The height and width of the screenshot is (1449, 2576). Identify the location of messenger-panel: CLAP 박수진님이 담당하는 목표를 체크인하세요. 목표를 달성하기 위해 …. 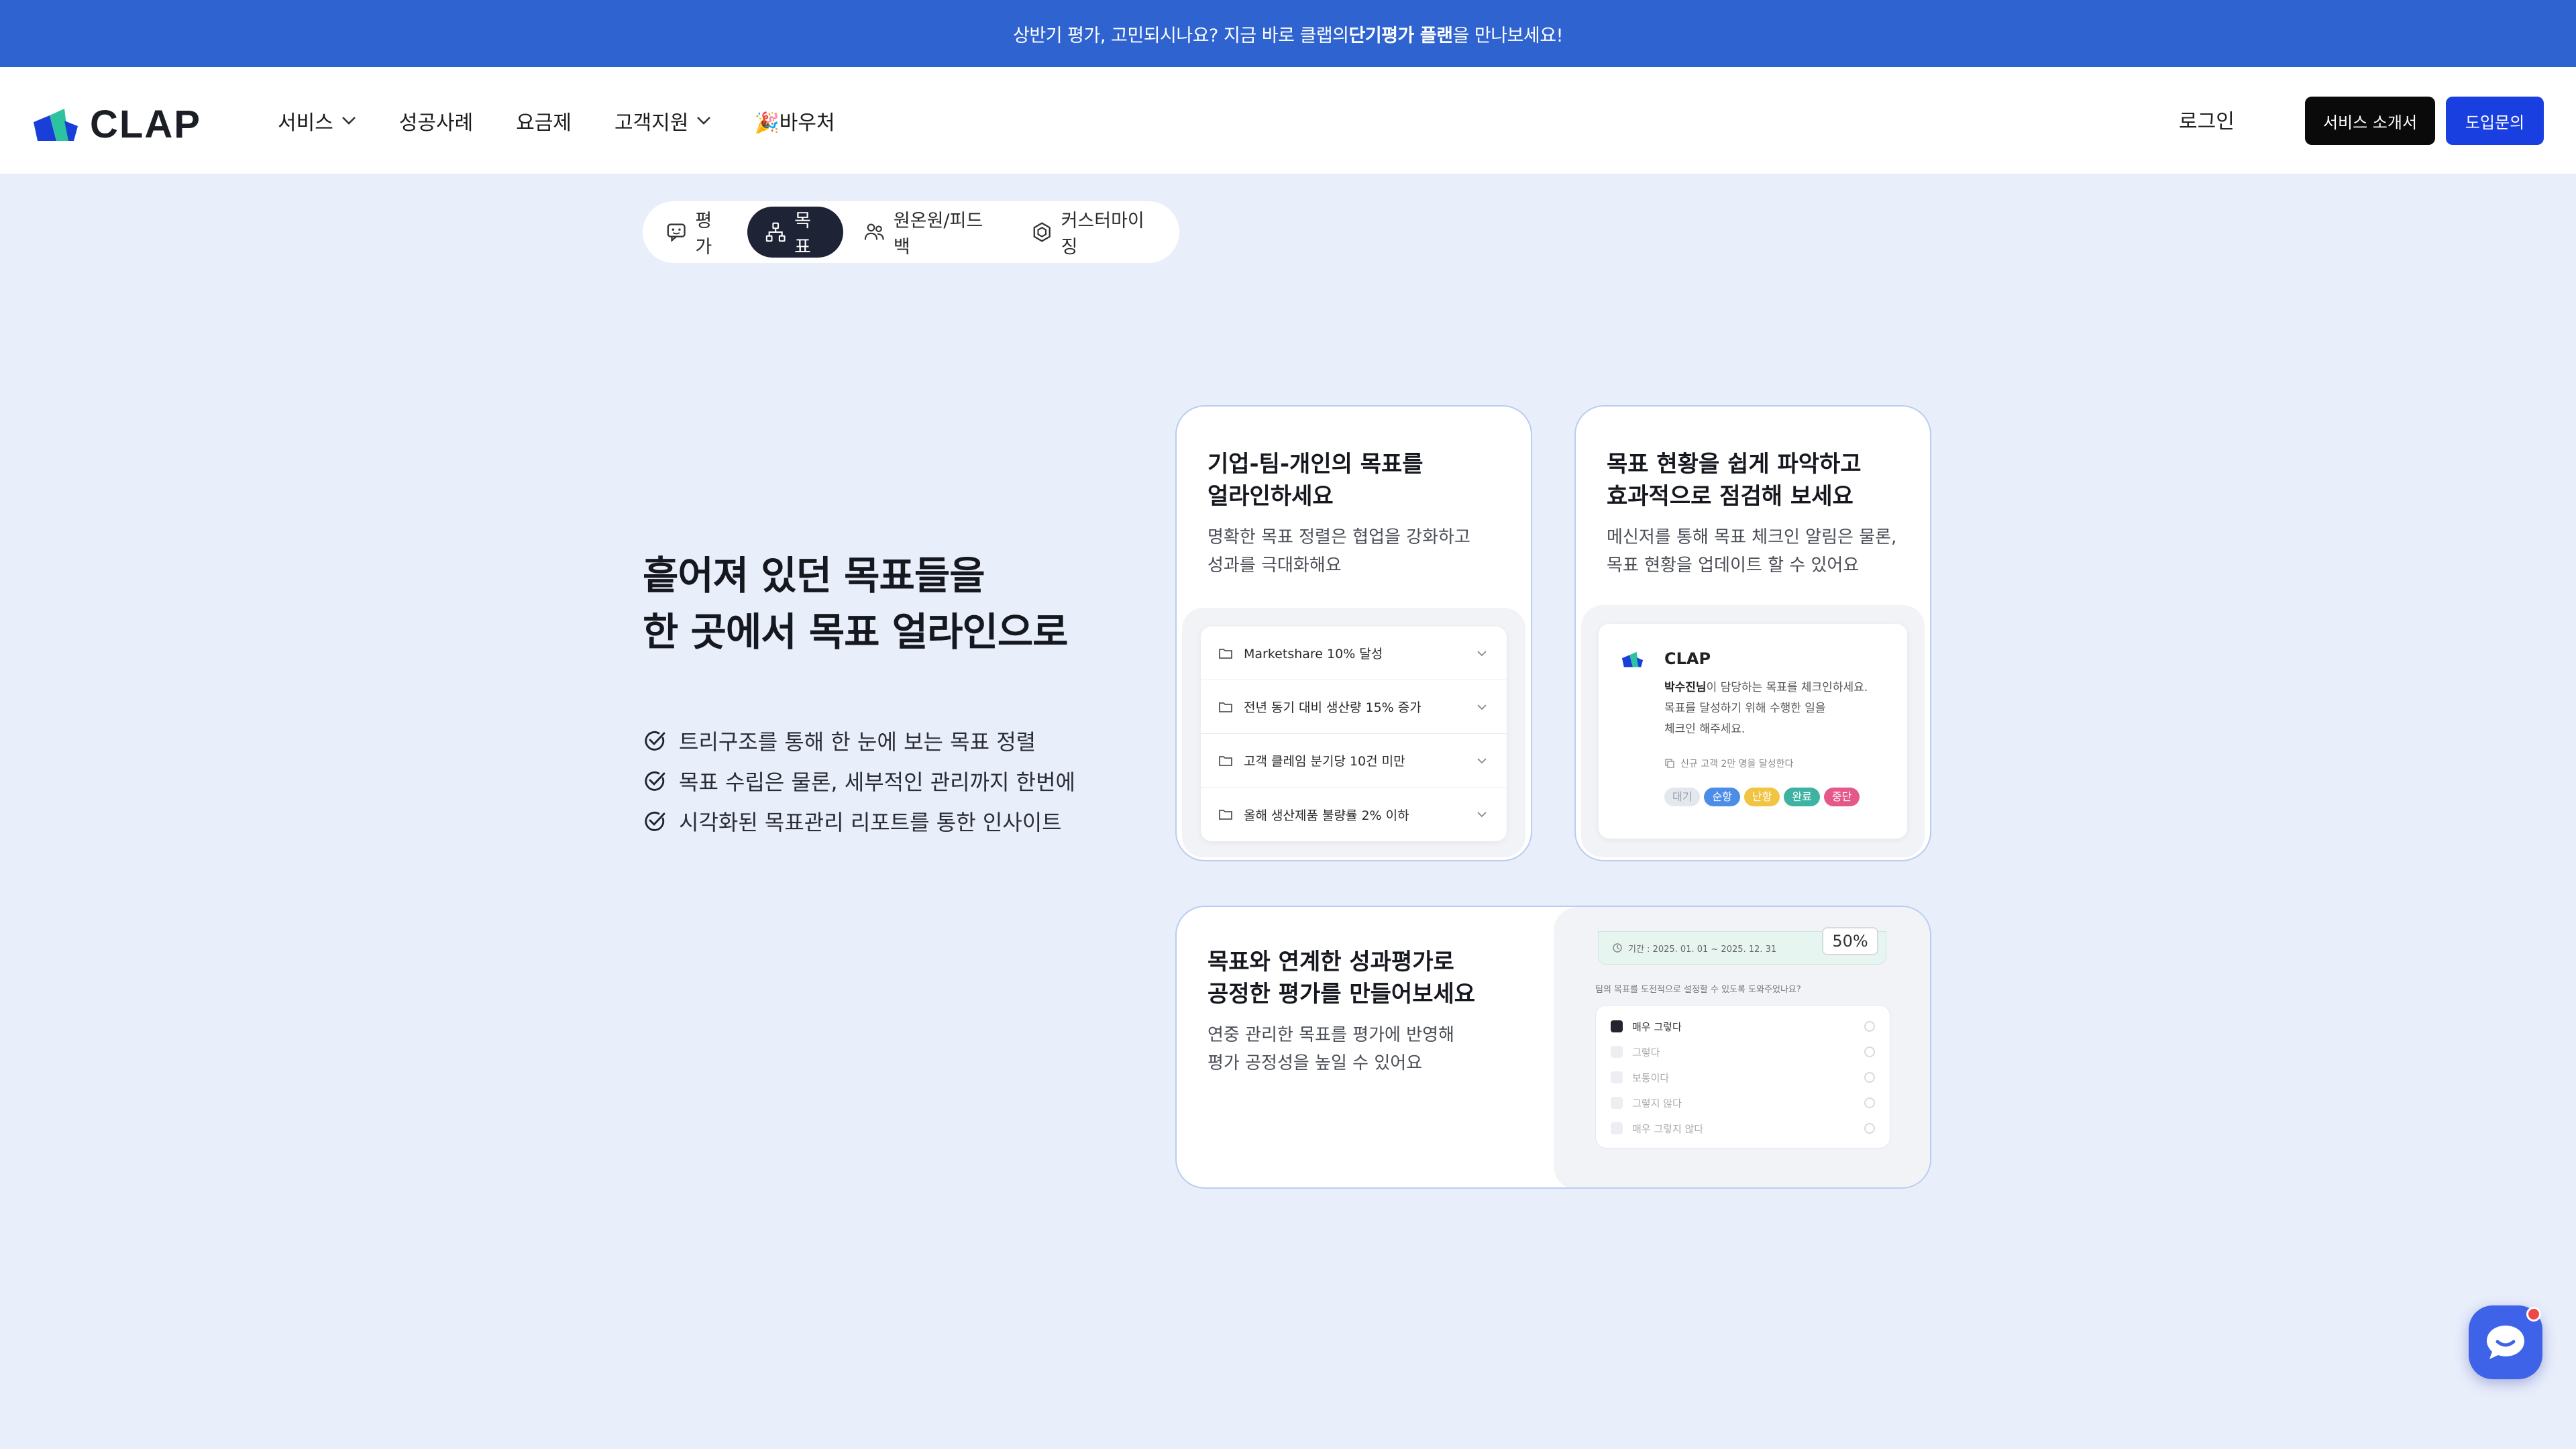
(1753, 731).